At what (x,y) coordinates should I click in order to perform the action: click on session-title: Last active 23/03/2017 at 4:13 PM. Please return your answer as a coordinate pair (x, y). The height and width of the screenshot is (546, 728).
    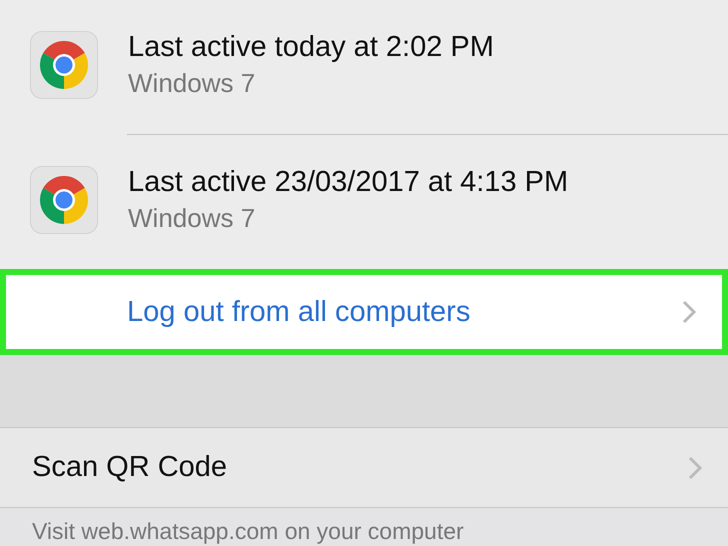
    Looking at the image, I should click on (348, 182).